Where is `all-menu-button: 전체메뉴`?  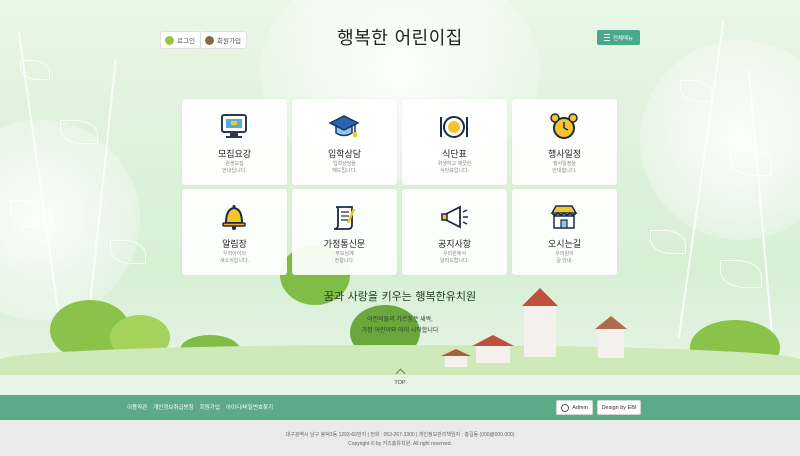 all-menu-button: 전체메뉴 is located at coordinates (618, 37).